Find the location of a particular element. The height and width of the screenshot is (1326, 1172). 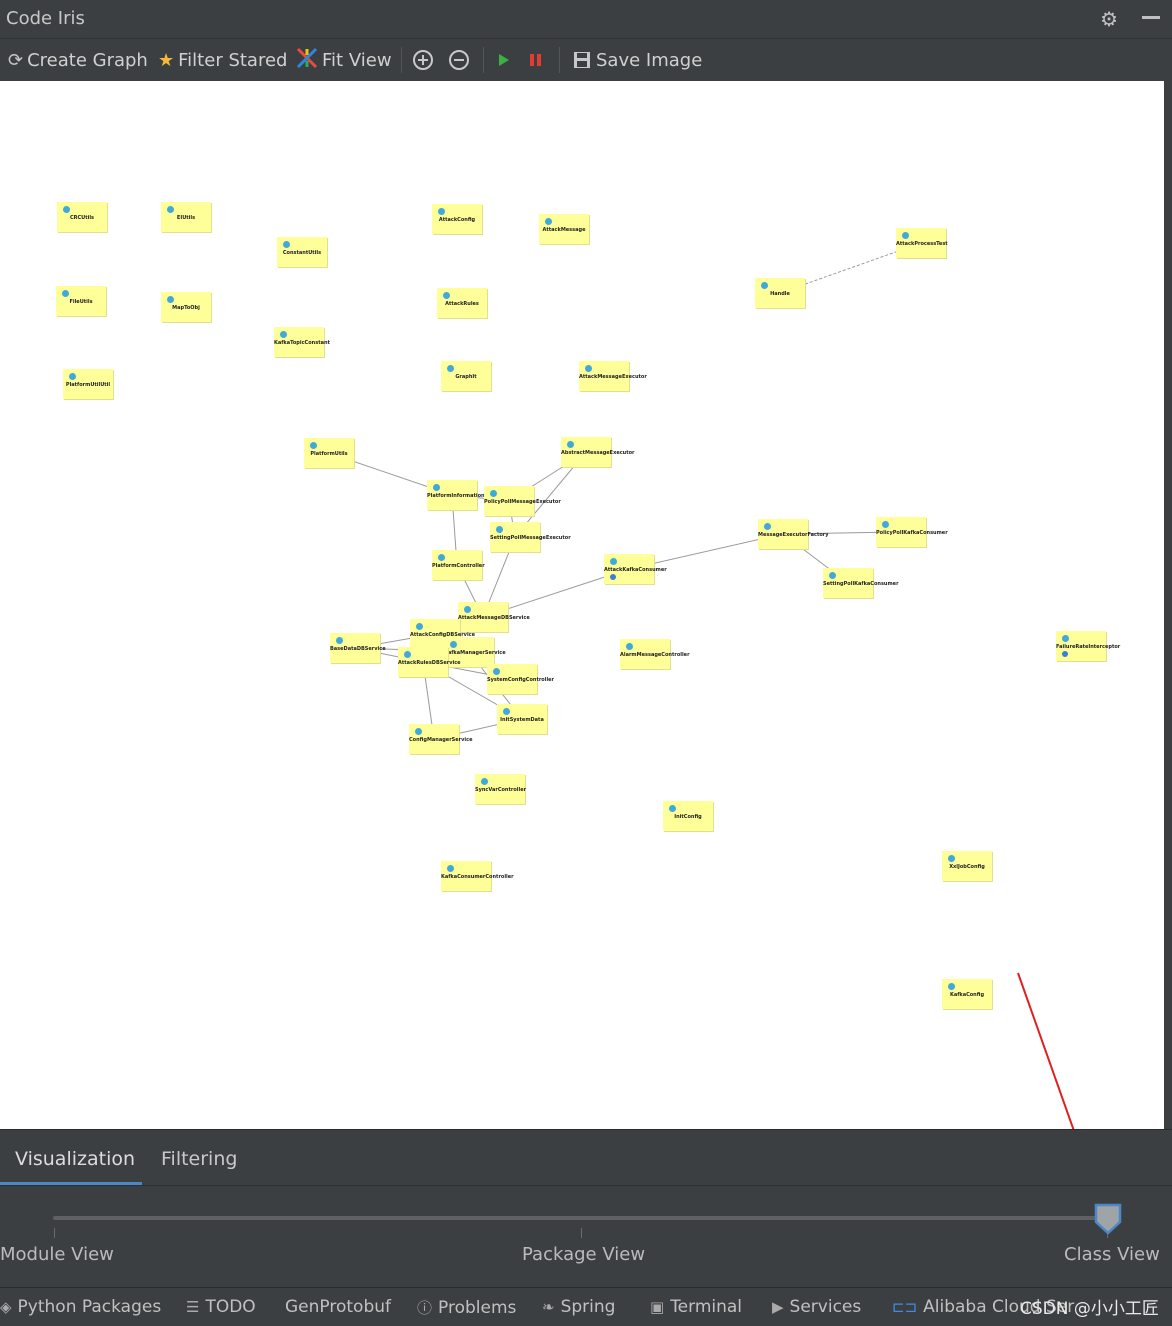

package-view-label: Package View is located at coordinates (584, 1254).